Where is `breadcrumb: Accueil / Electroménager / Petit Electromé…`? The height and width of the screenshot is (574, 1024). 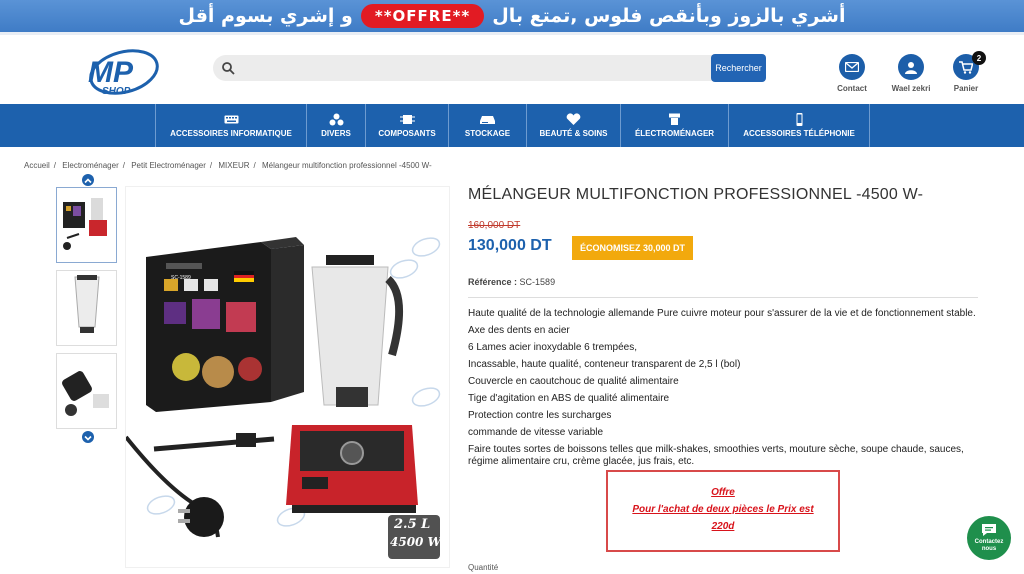
breadcrumb: Accueil / Electroménager / Petit Electromé… is located at coordinates (228, 165).